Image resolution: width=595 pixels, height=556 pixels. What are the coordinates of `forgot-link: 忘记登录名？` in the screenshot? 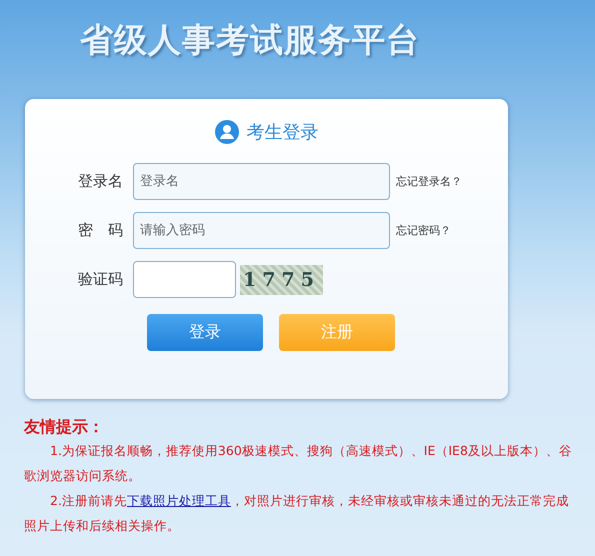 It's located at (429, 181).